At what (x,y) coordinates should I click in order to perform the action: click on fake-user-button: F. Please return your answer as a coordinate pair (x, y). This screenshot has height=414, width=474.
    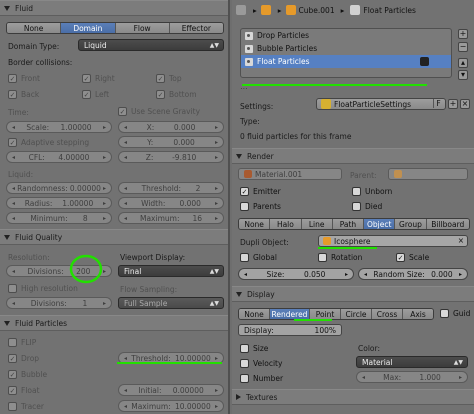
    Looking at the image, I should click on (438, 103).